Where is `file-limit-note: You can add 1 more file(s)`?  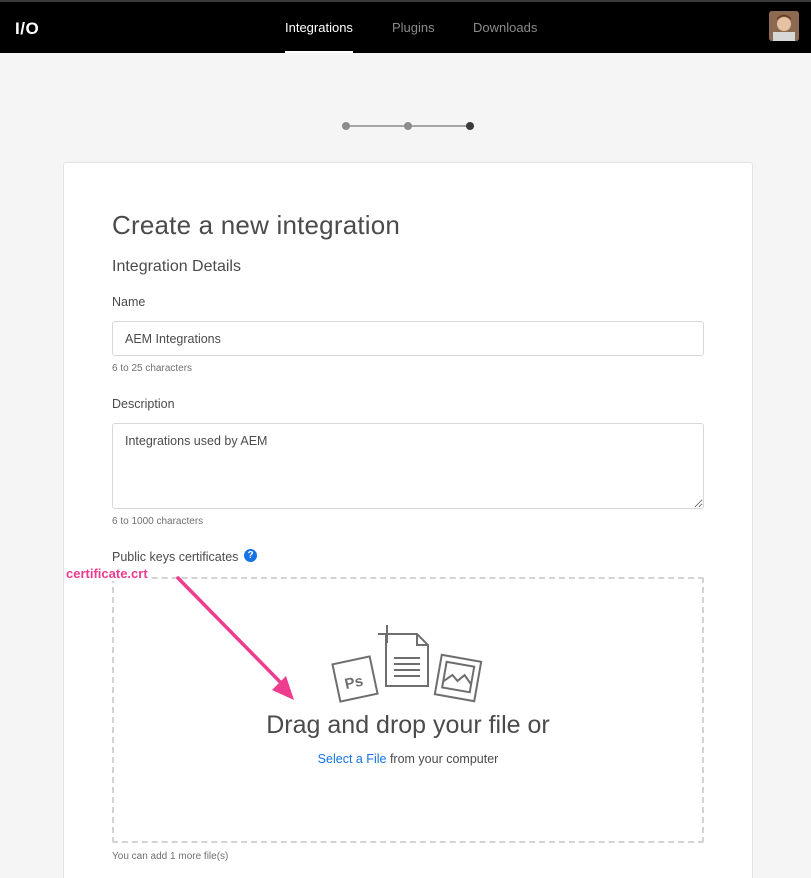
file-limit-note: You can add 1 more file(s) is located at coordinates (170, 856).